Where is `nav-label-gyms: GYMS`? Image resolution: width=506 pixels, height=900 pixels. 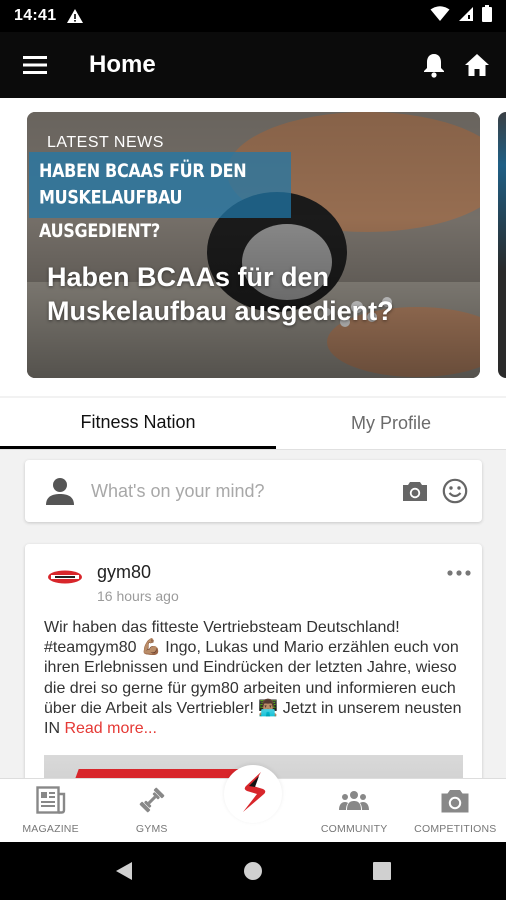
nav-label-gyms: GYMS is located at coordinates (151, 829).